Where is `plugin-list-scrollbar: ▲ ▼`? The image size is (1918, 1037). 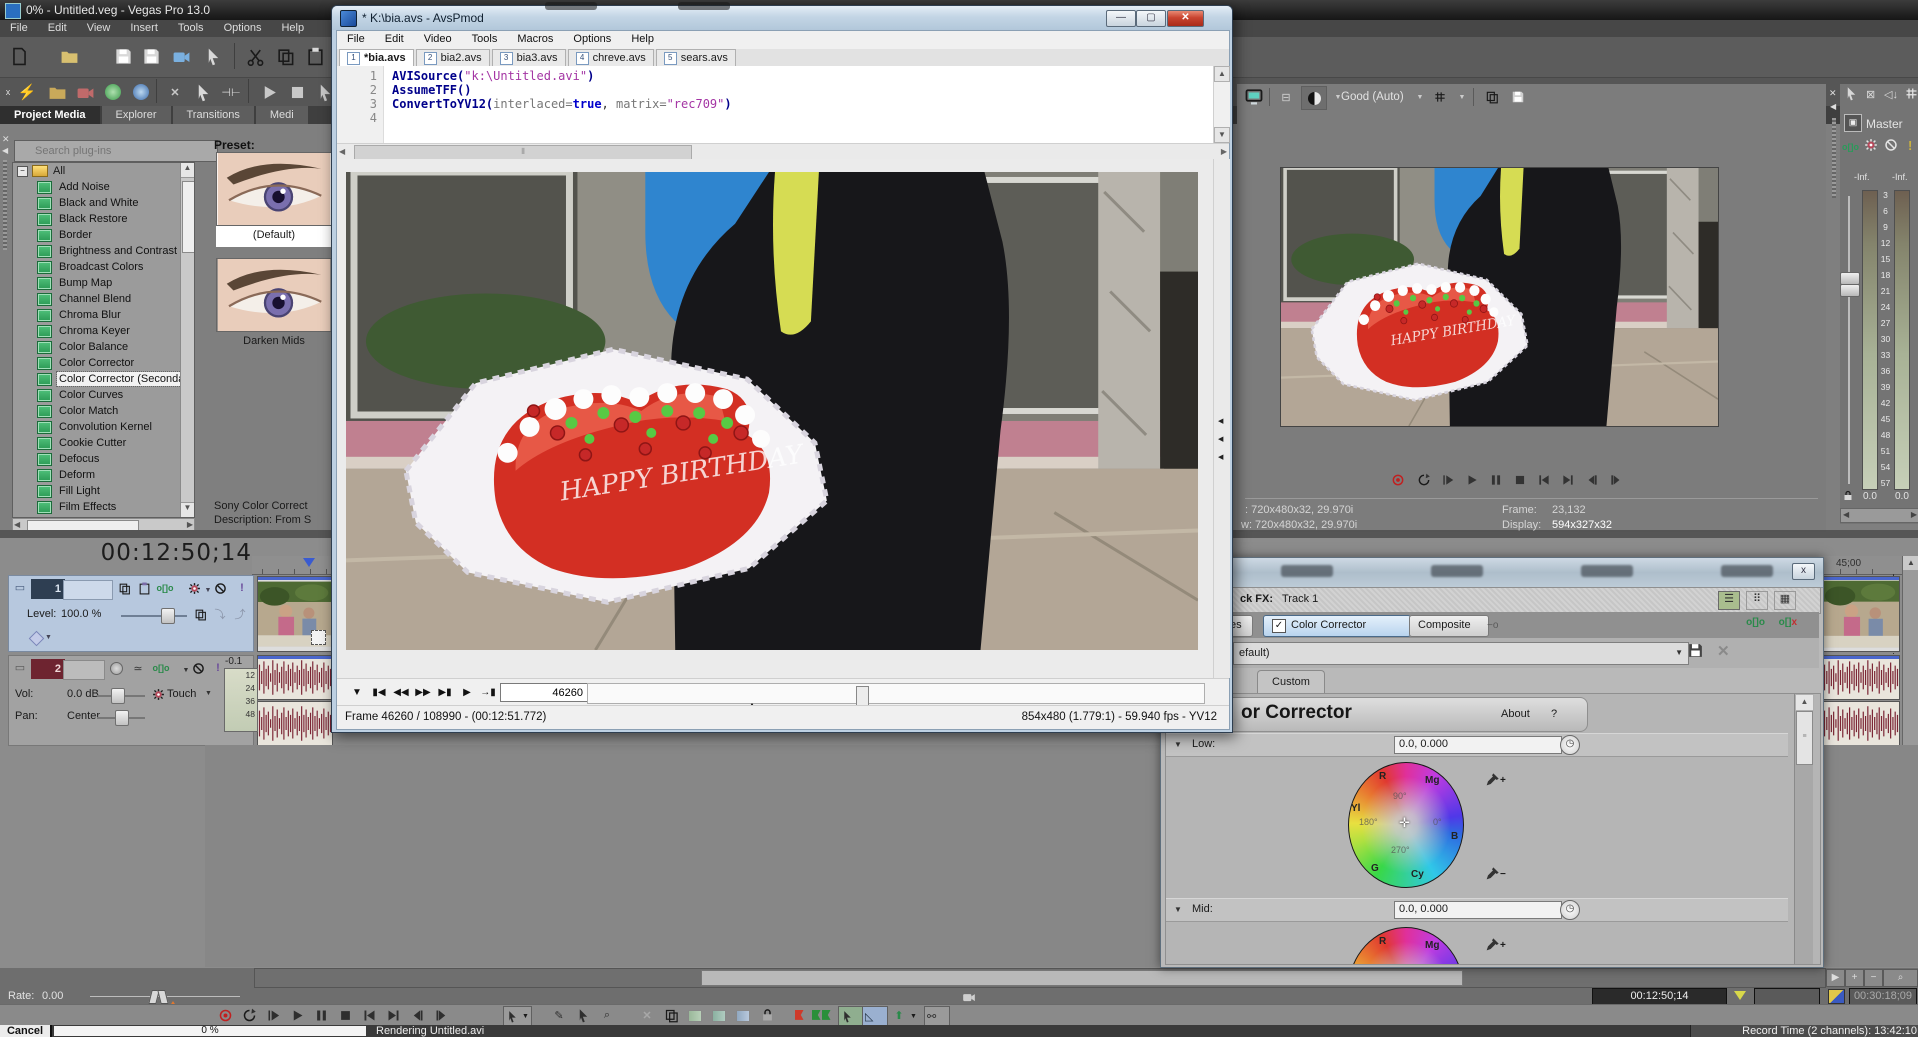
plugin-list-scrollbar: ▲ ▼ is located at coordinates (187, 340).